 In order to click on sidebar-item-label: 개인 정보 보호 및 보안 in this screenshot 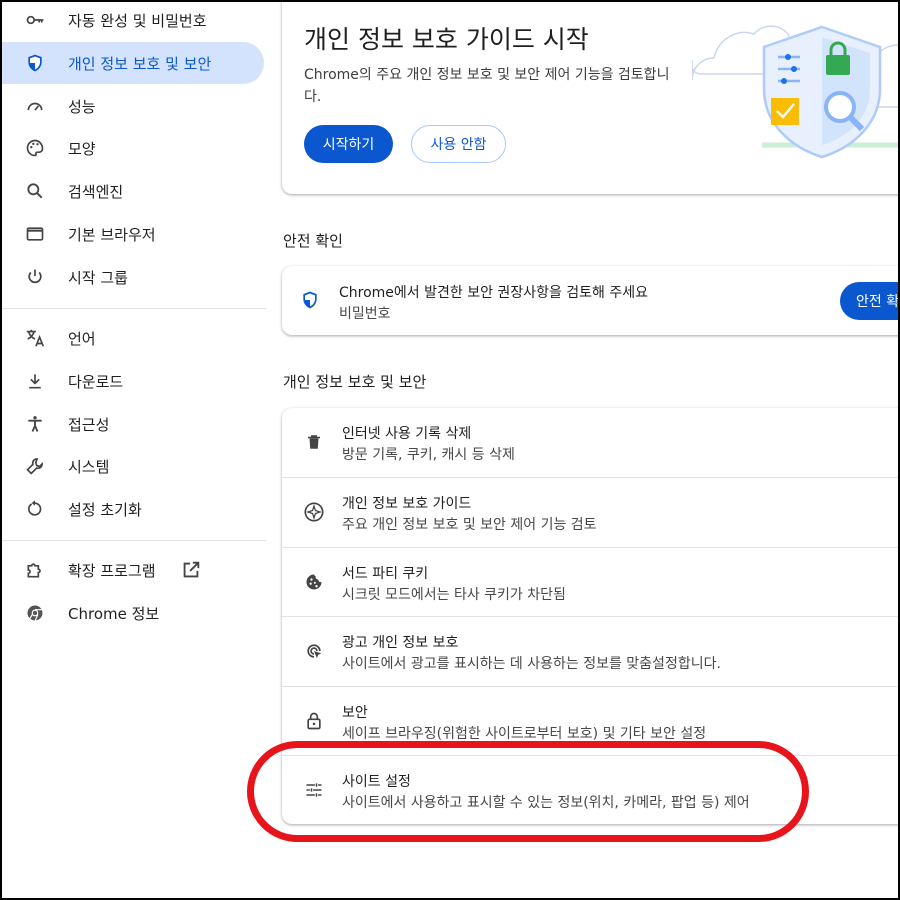, I will do `click(140, 63)`.